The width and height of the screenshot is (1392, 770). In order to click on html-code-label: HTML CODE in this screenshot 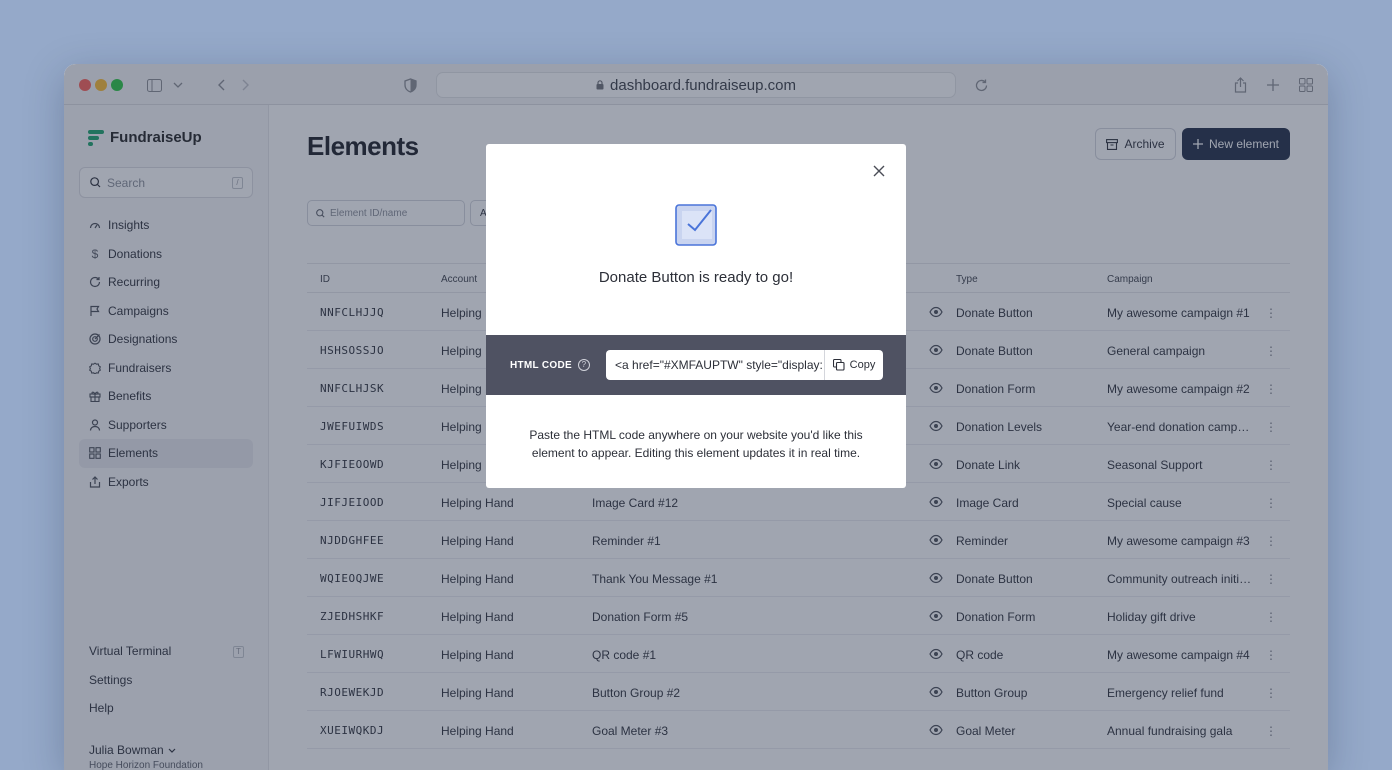, I will do `click(541, 365)`.